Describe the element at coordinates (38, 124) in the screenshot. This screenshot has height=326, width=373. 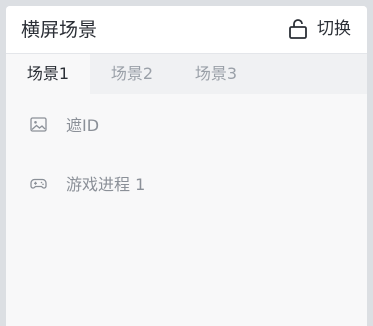
I see `image-icon` at that location.